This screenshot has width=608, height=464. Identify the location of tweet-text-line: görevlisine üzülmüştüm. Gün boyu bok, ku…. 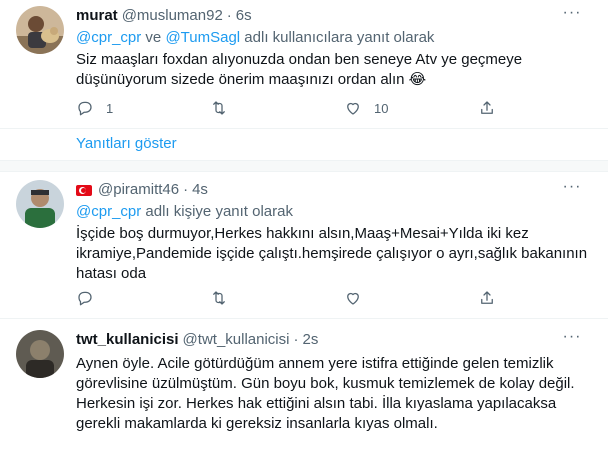
(325, 383).